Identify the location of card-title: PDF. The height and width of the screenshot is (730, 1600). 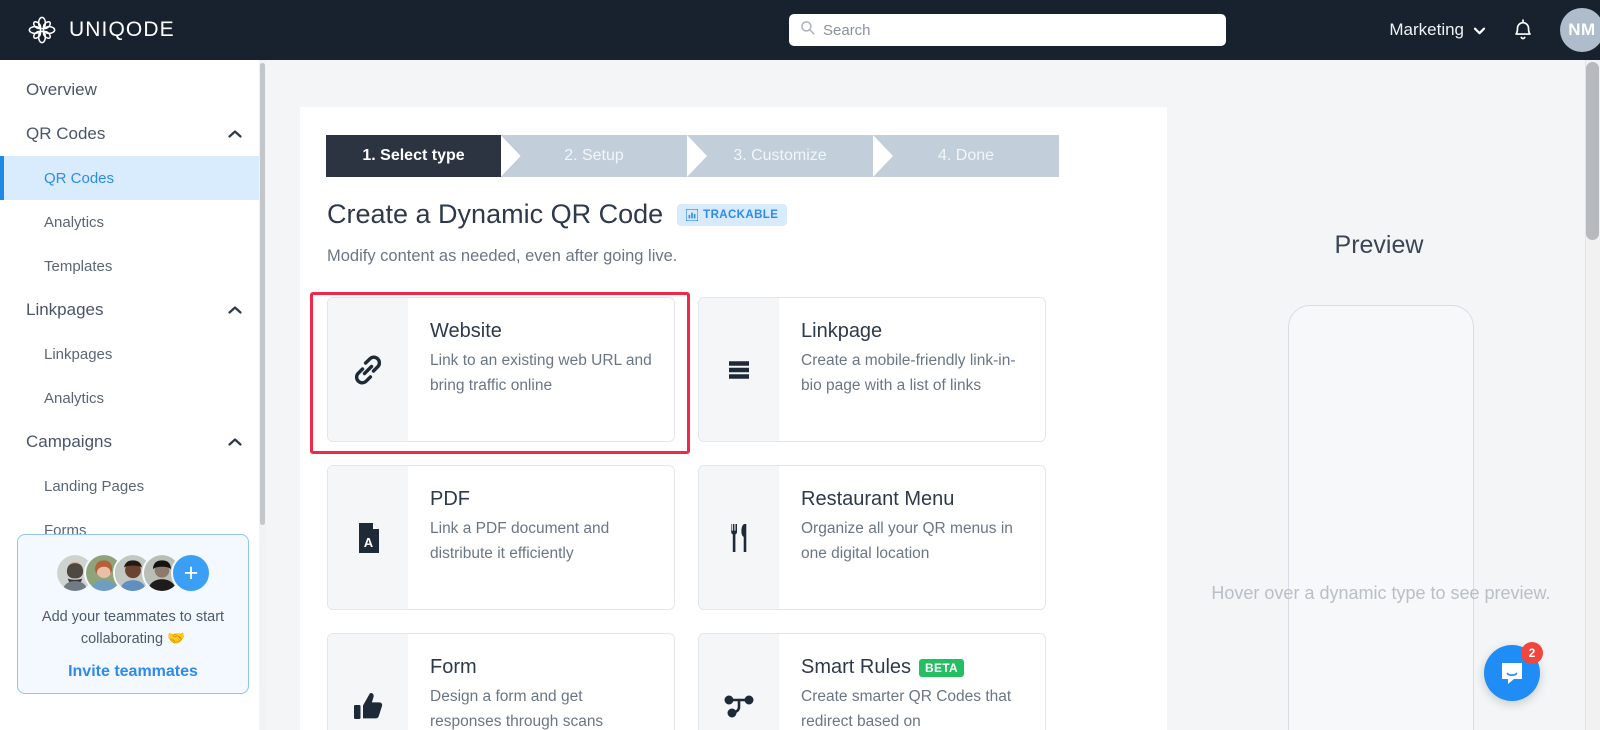
(450, 499).